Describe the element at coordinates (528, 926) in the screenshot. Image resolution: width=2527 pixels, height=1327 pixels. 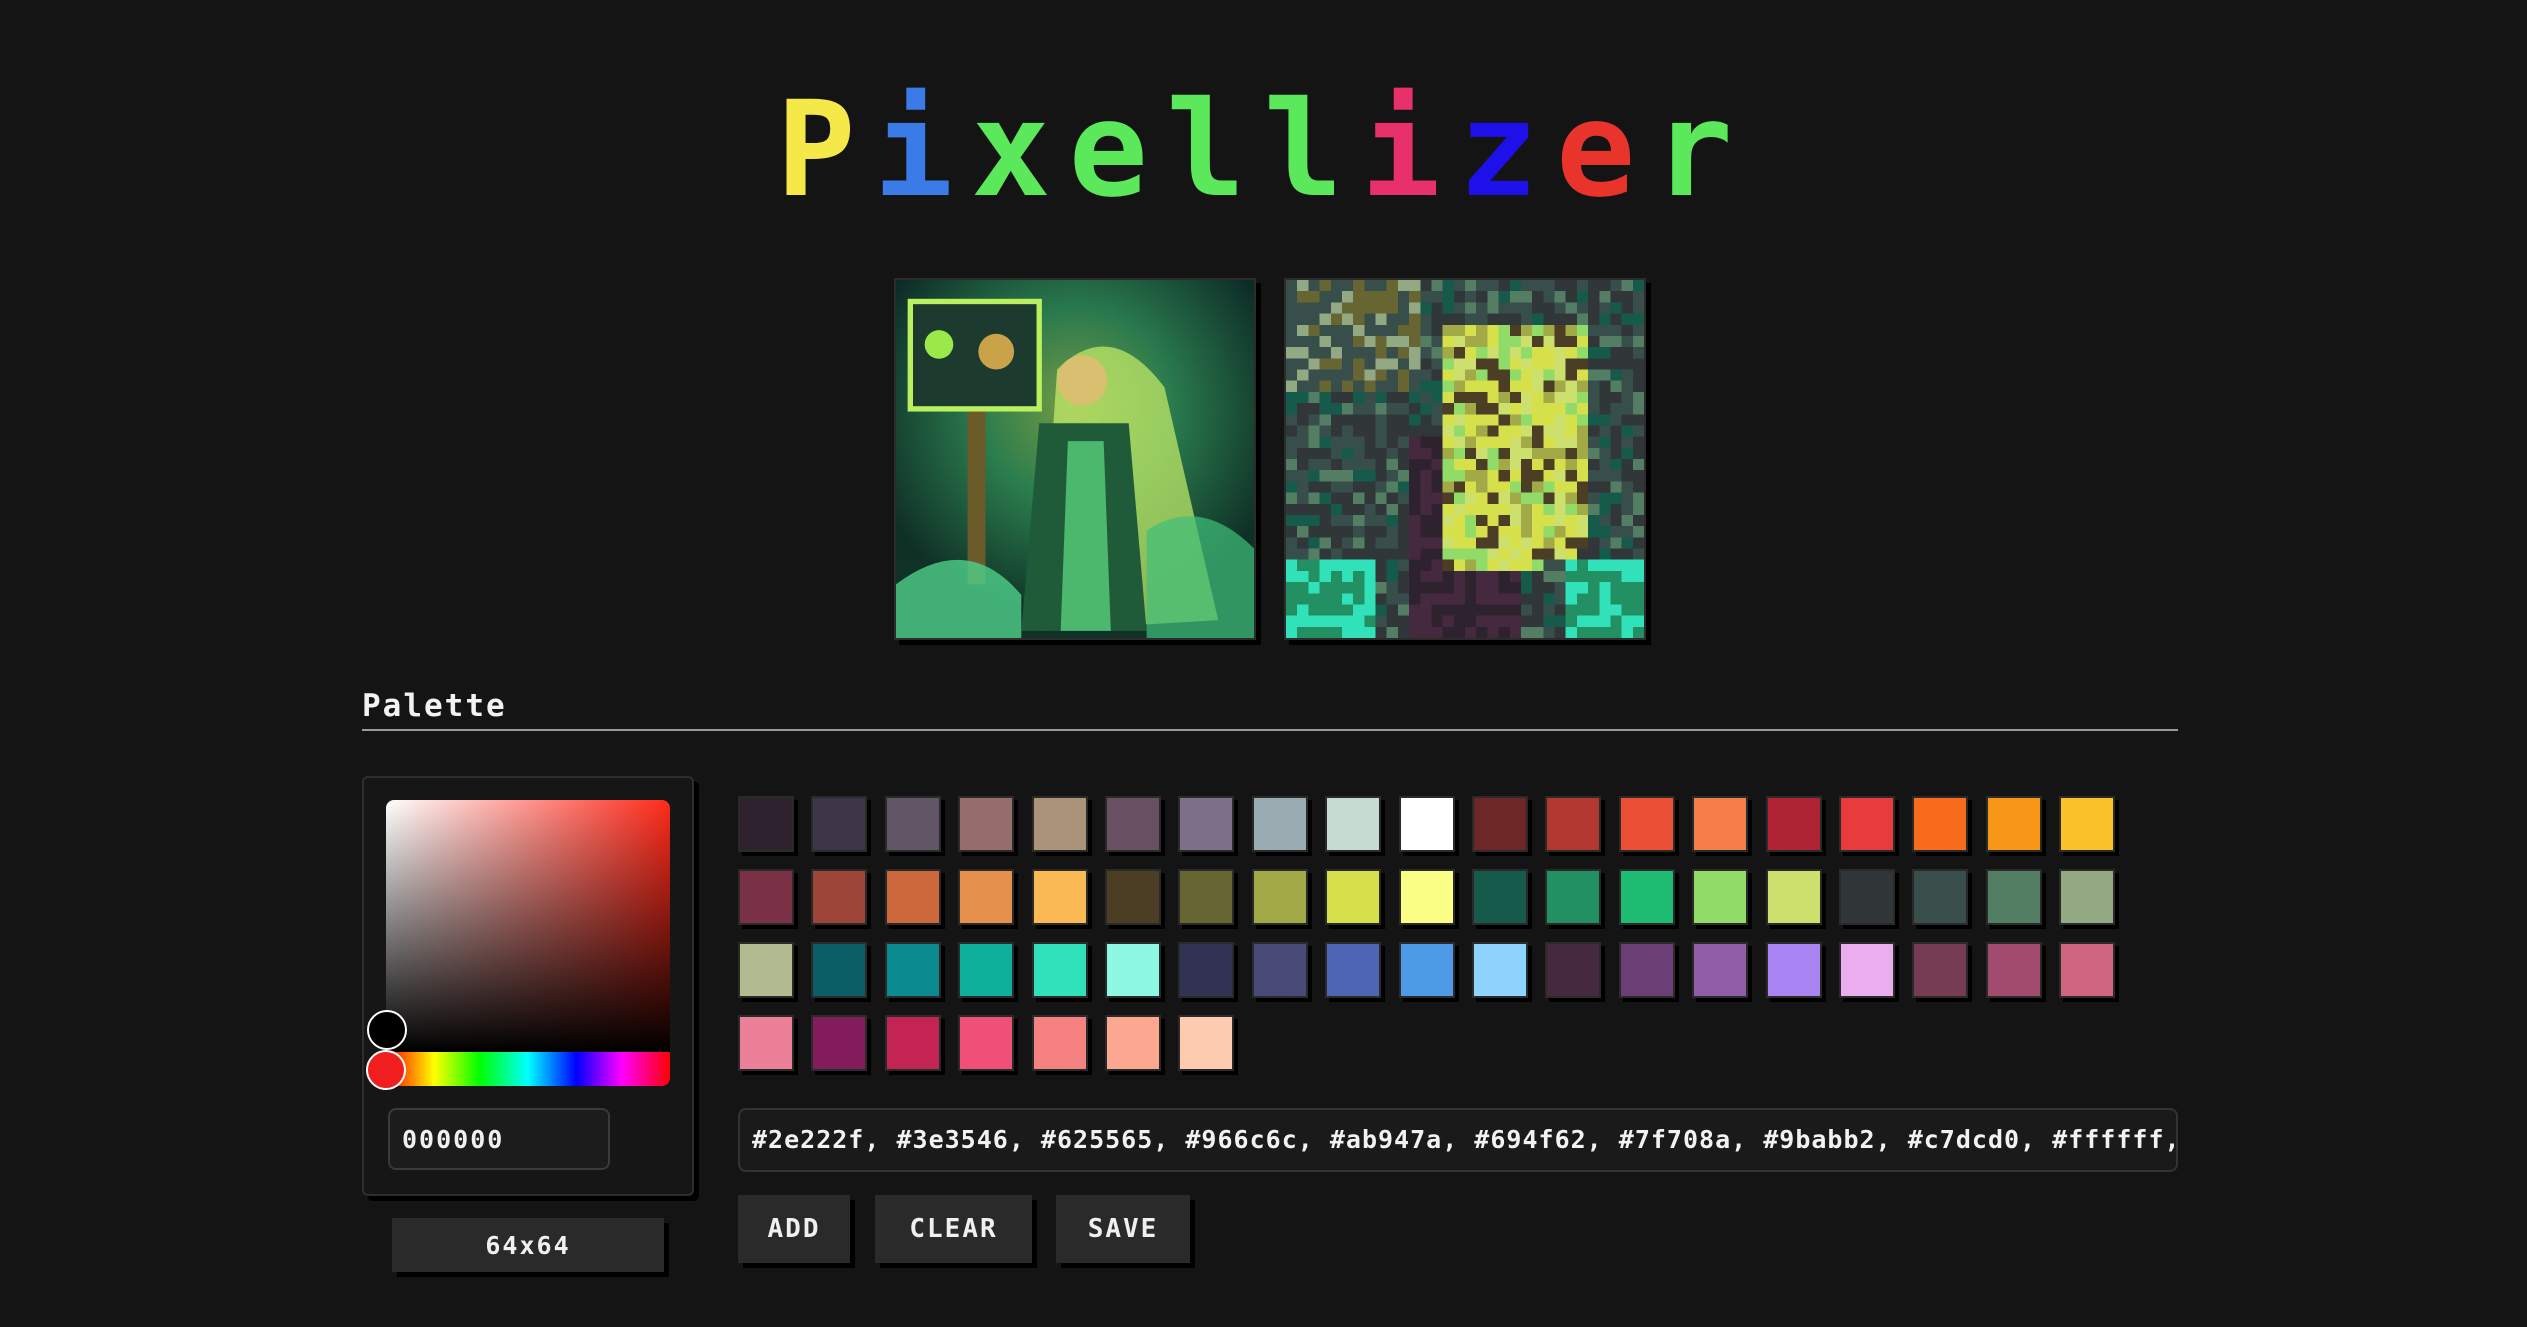
I see `saturation-value-area` at that location.